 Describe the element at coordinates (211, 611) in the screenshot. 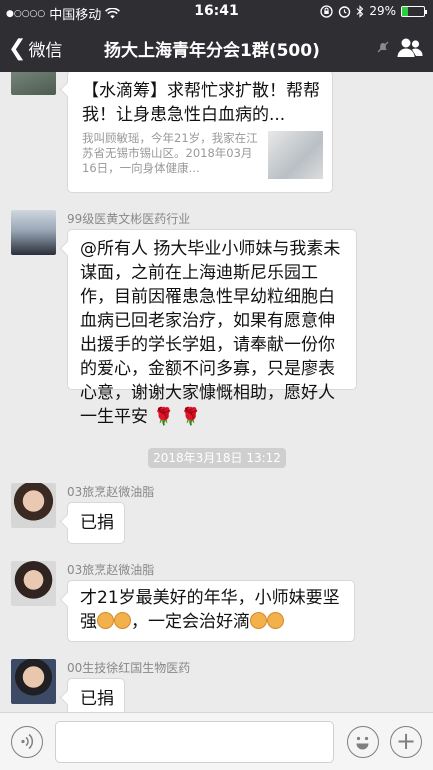

I see `message-bubble: 才21岁最美好的年华，小师妹要坚强 ，一定会治好滴` at that location.